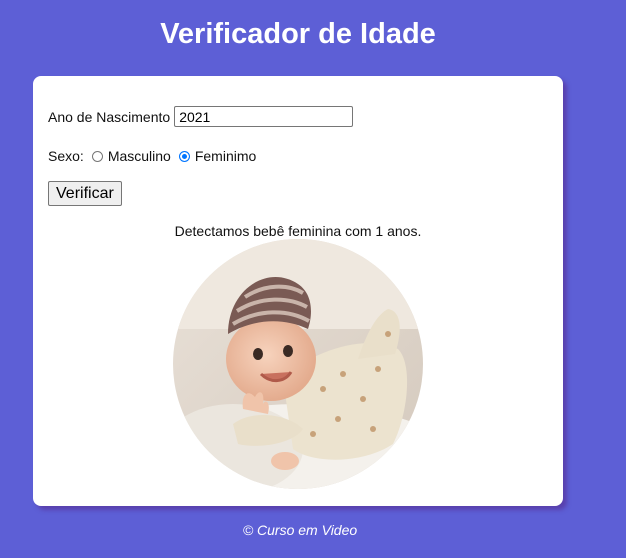  I want to click on sex-row: Sexo: Masculino Feminimo, so click(152, 156).